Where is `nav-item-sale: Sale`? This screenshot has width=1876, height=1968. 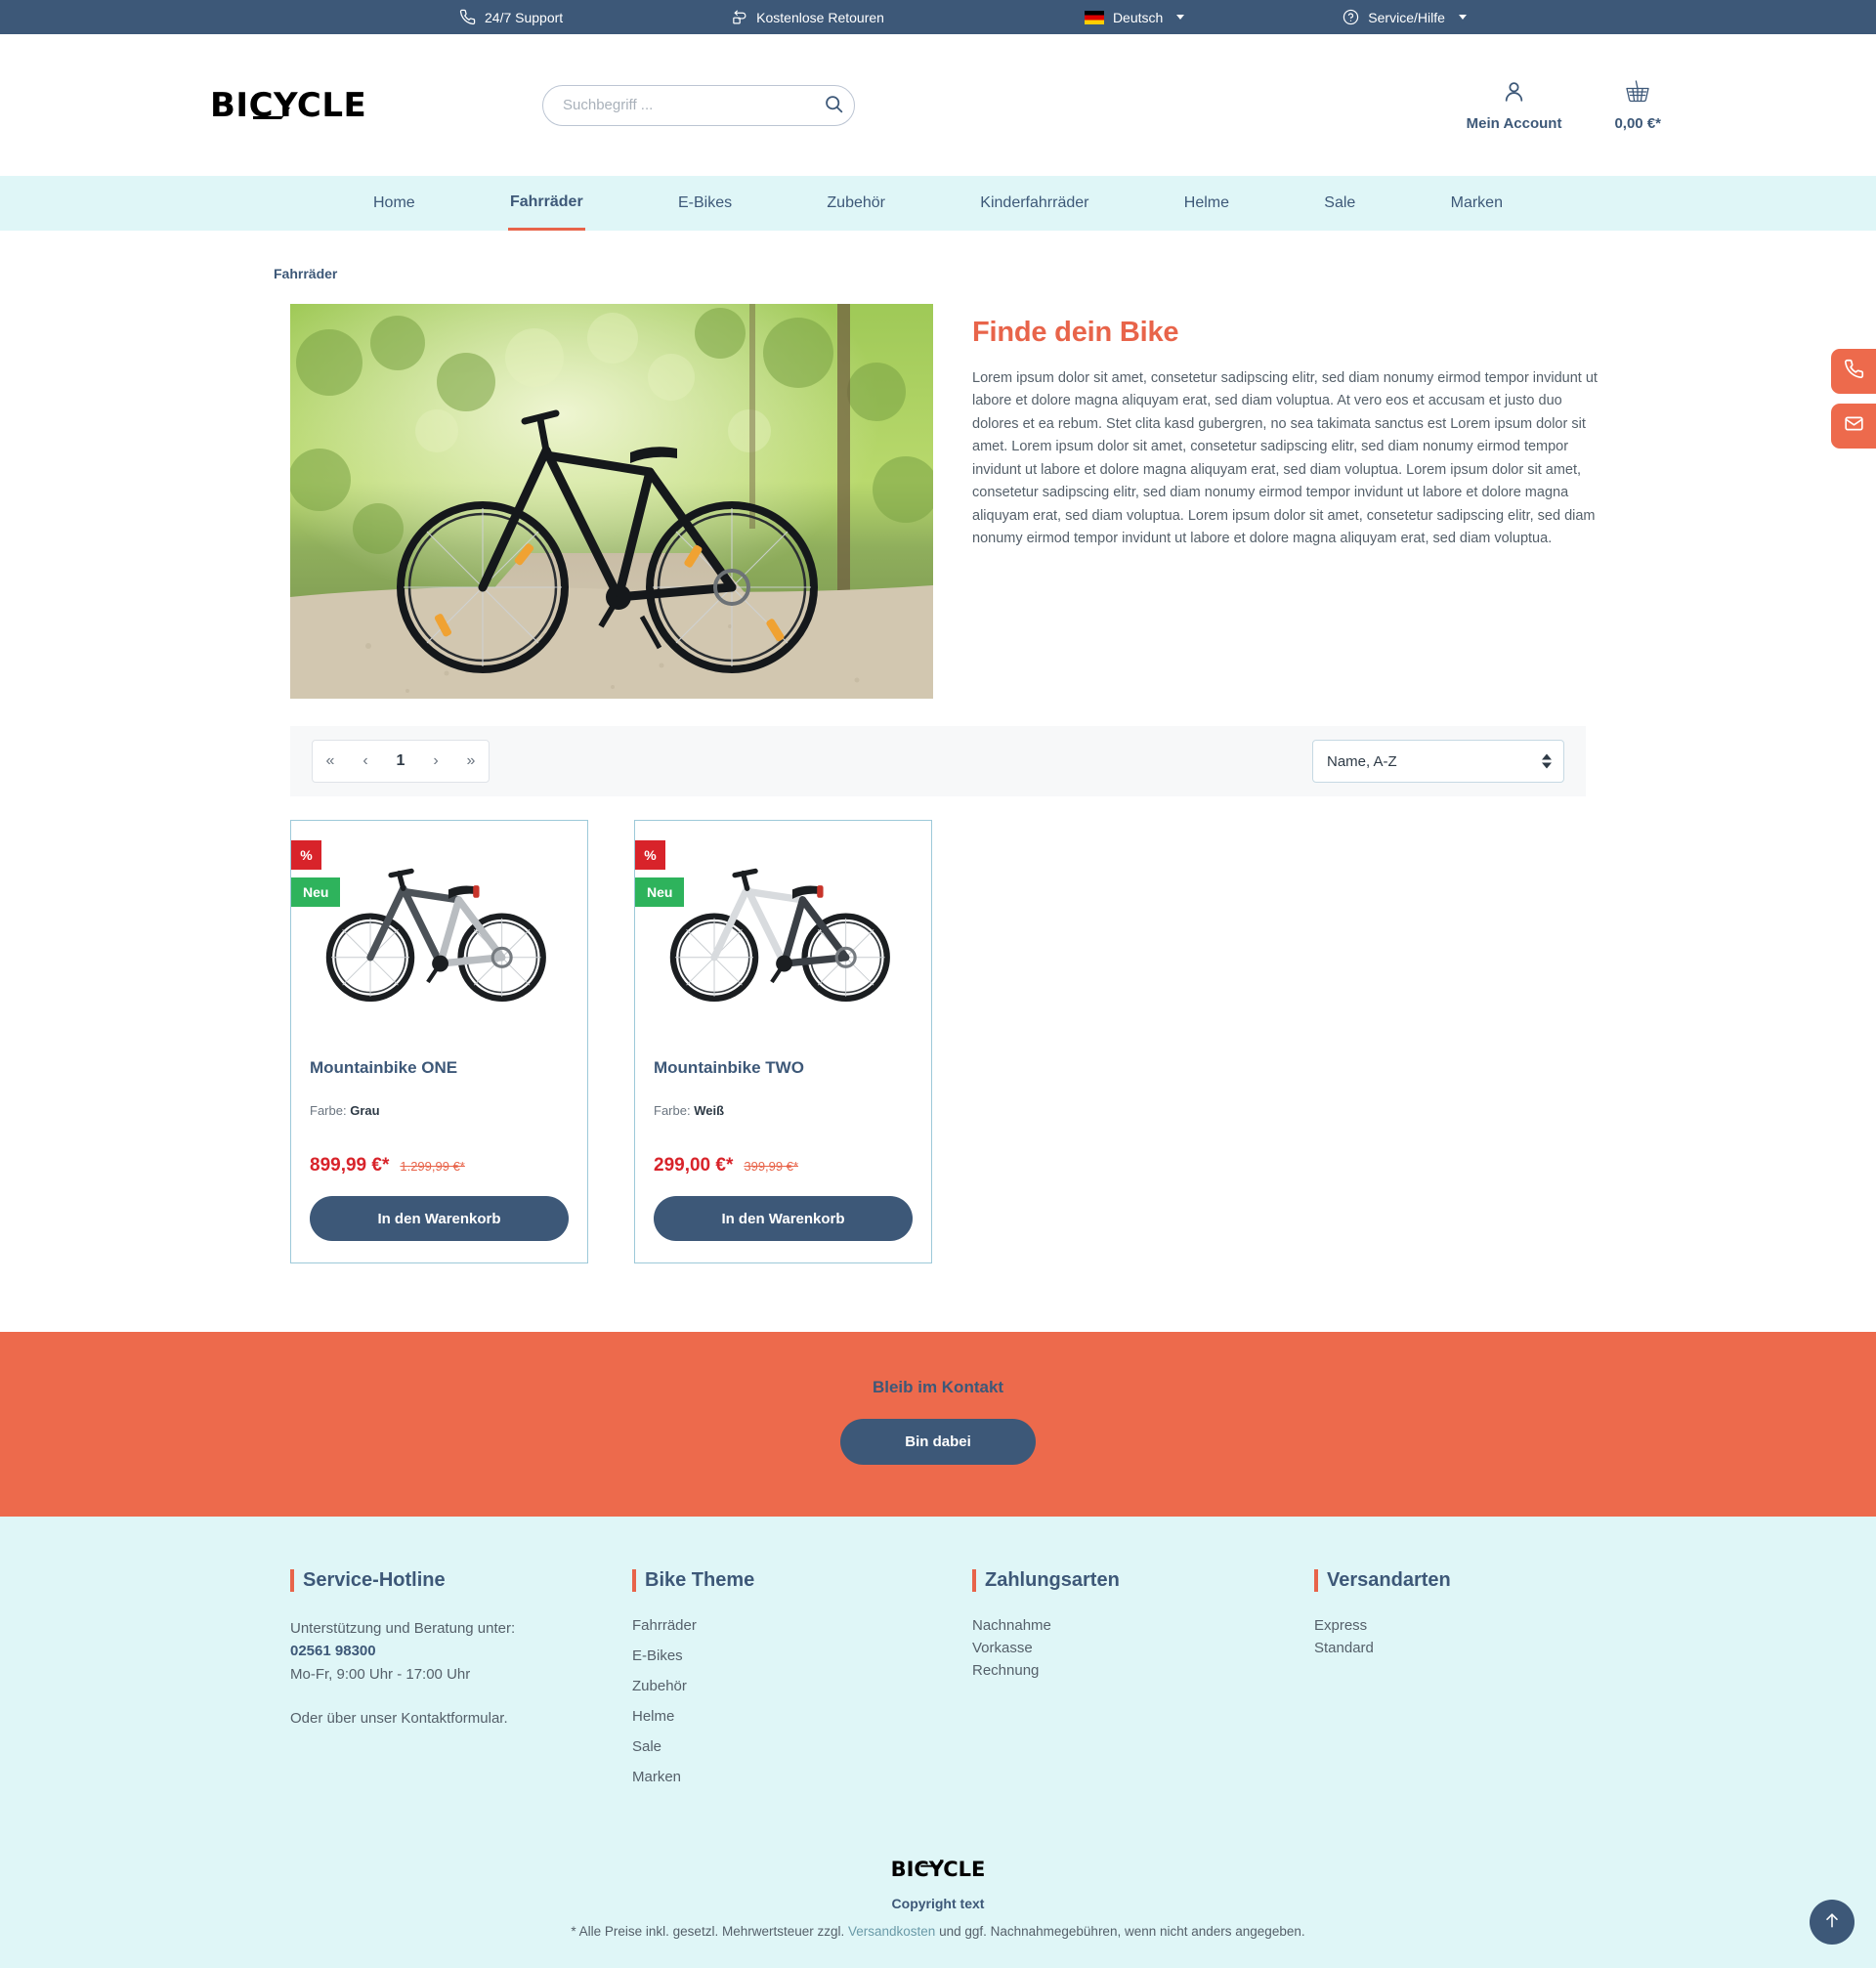 nav-item-sale: Sale is located at coordinates (1340, 203).